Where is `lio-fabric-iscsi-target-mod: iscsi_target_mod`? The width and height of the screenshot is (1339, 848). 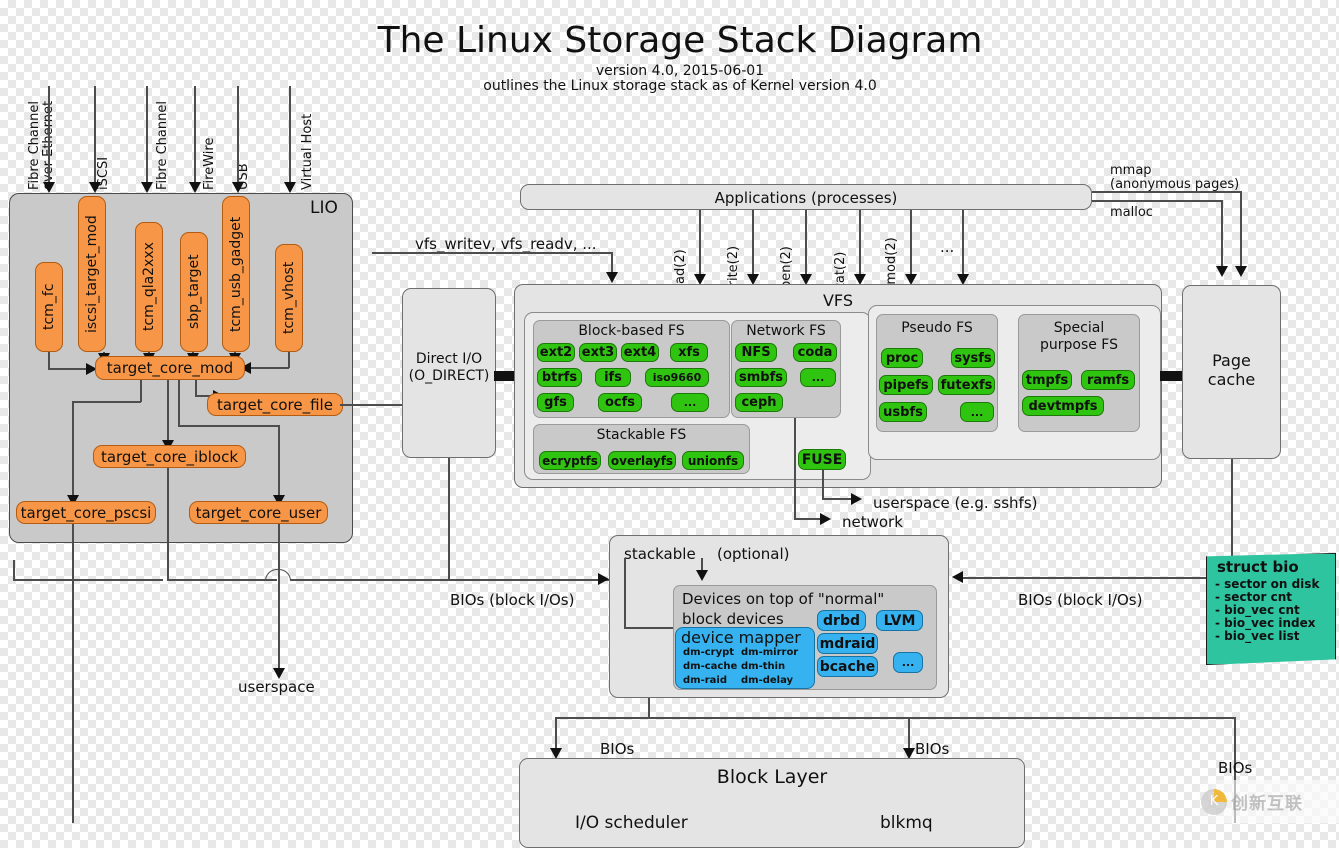 lio-fabric-iscsi-target-mod: iscsi_target_mod is located at coordinates (92, 274).